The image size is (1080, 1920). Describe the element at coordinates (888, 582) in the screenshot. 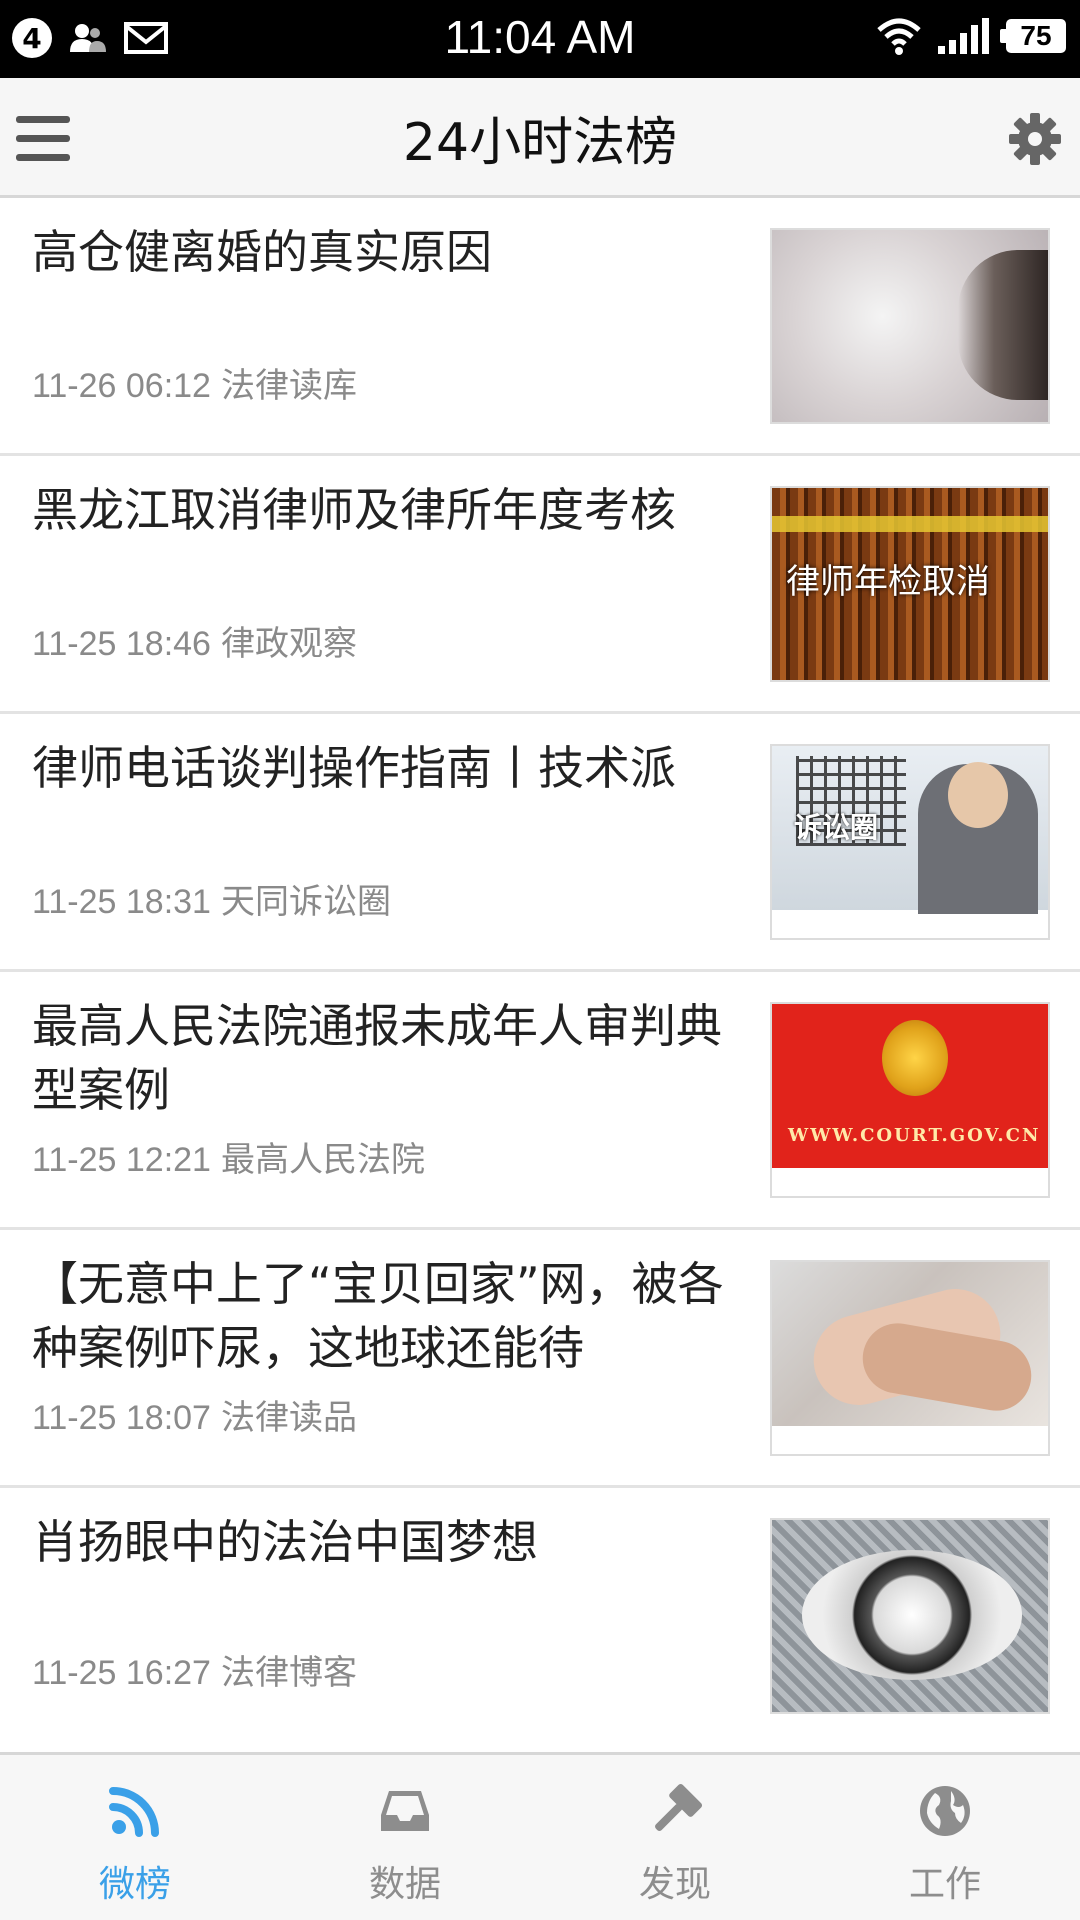

I see `thumbnail-caption: 律师年检取消` at that location.